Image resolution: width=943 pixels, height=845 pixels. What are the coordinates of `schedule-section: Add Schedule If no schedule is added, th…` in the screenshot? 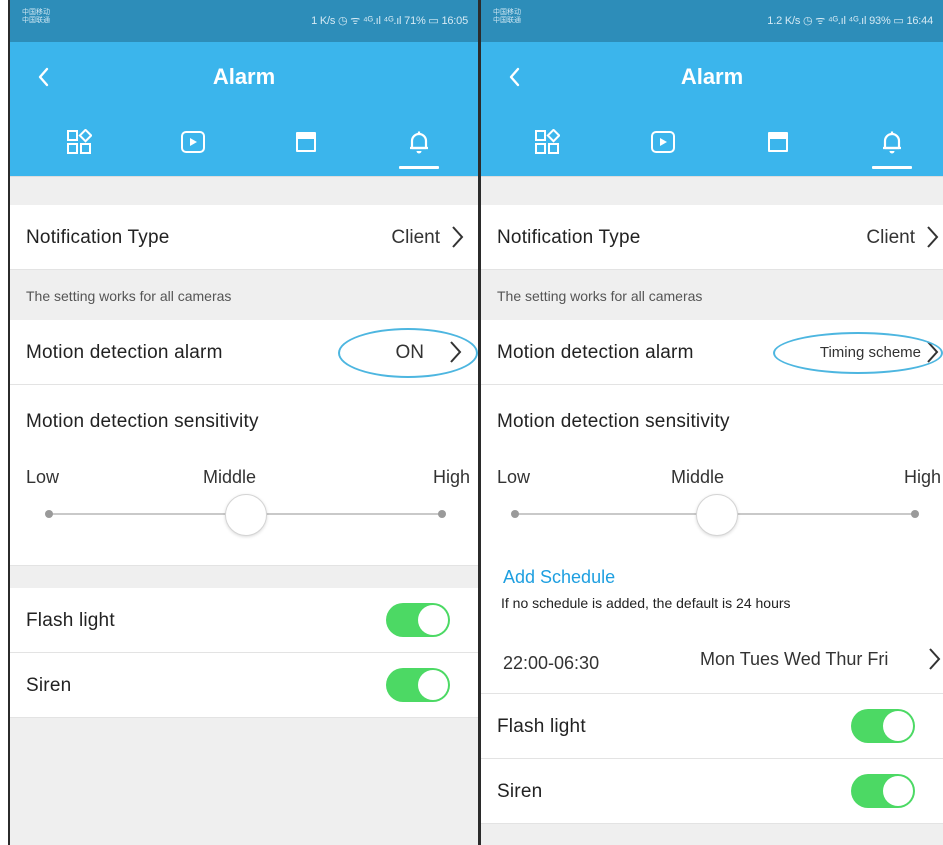 It's located at (712, 624).